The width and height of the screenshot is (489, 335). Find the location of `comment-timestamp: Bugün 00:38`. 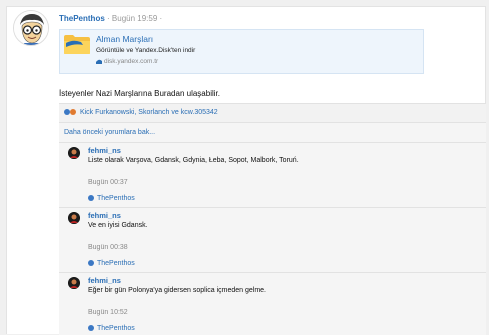

comment-timestamp: Bugün 00:38 is located at coordinates (108, 247).